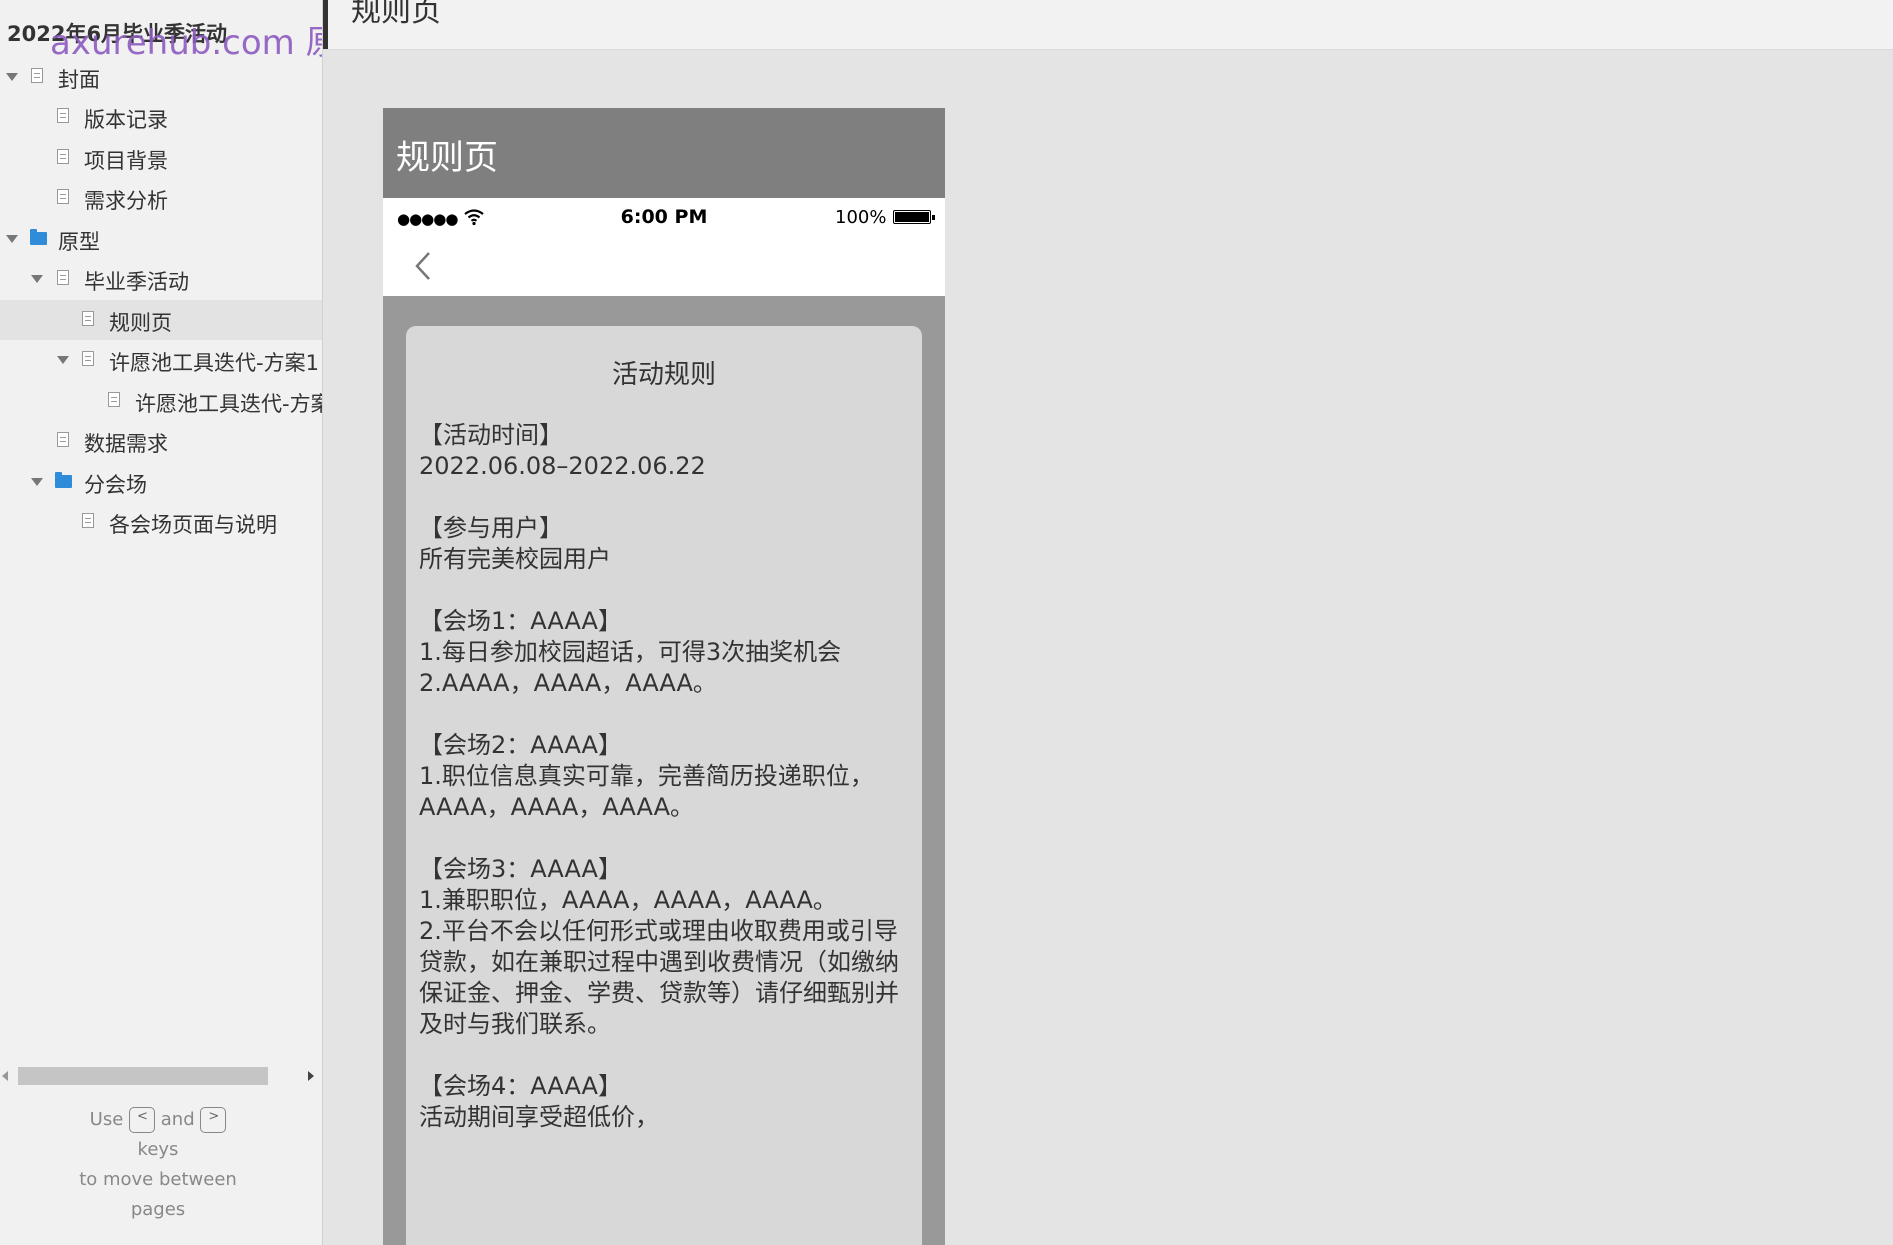 Image resolution: width=1893 pixels, height=1245 pixels. What do you see at coordinates (912, 217) in the screenshot?
I see `battery-icon` at bounding box center [912, 217].